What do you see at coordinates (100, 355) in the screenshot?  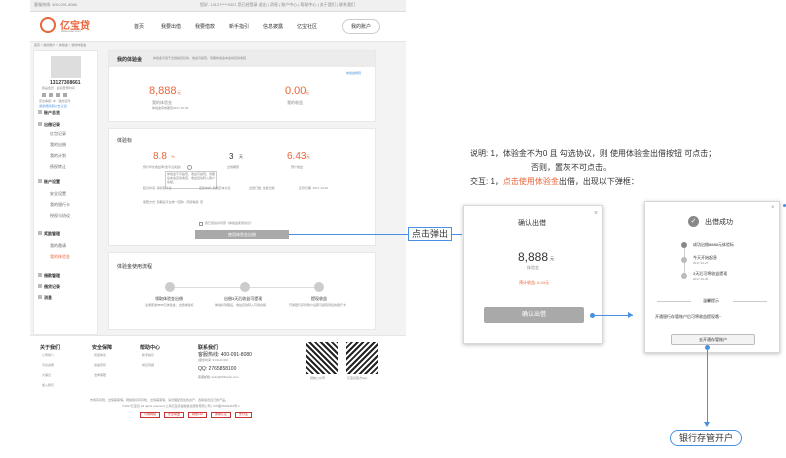 I see `footer-col2-item: 风控体系` at bounding box center [100, 355].